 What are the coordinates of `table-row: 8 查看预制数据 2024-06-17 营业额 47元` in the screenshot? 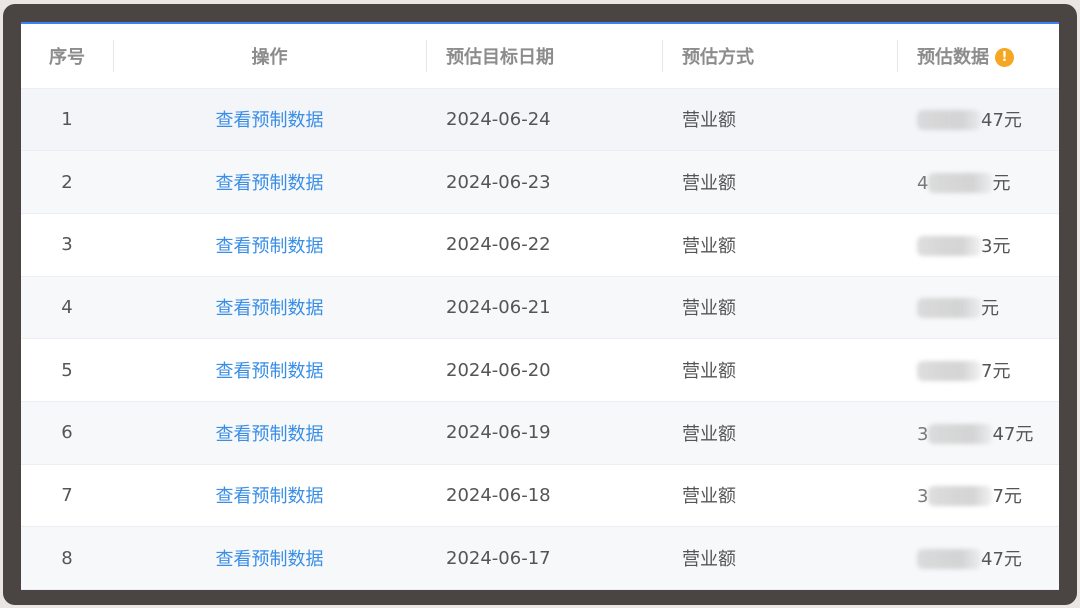 It's located at (540, 558).